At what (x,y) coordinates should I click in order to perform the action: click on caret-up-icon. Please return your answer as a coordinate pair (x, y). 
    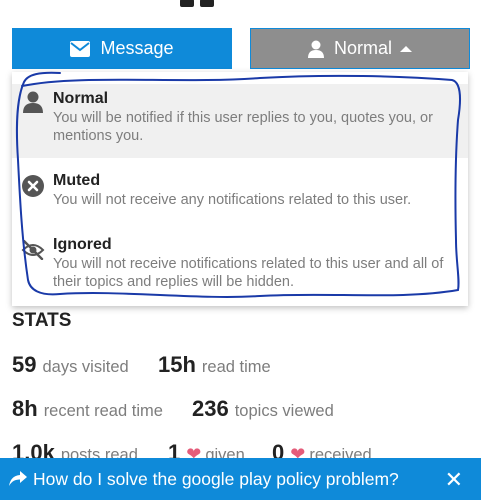
    Looking at the image, I should click on (406, 48).